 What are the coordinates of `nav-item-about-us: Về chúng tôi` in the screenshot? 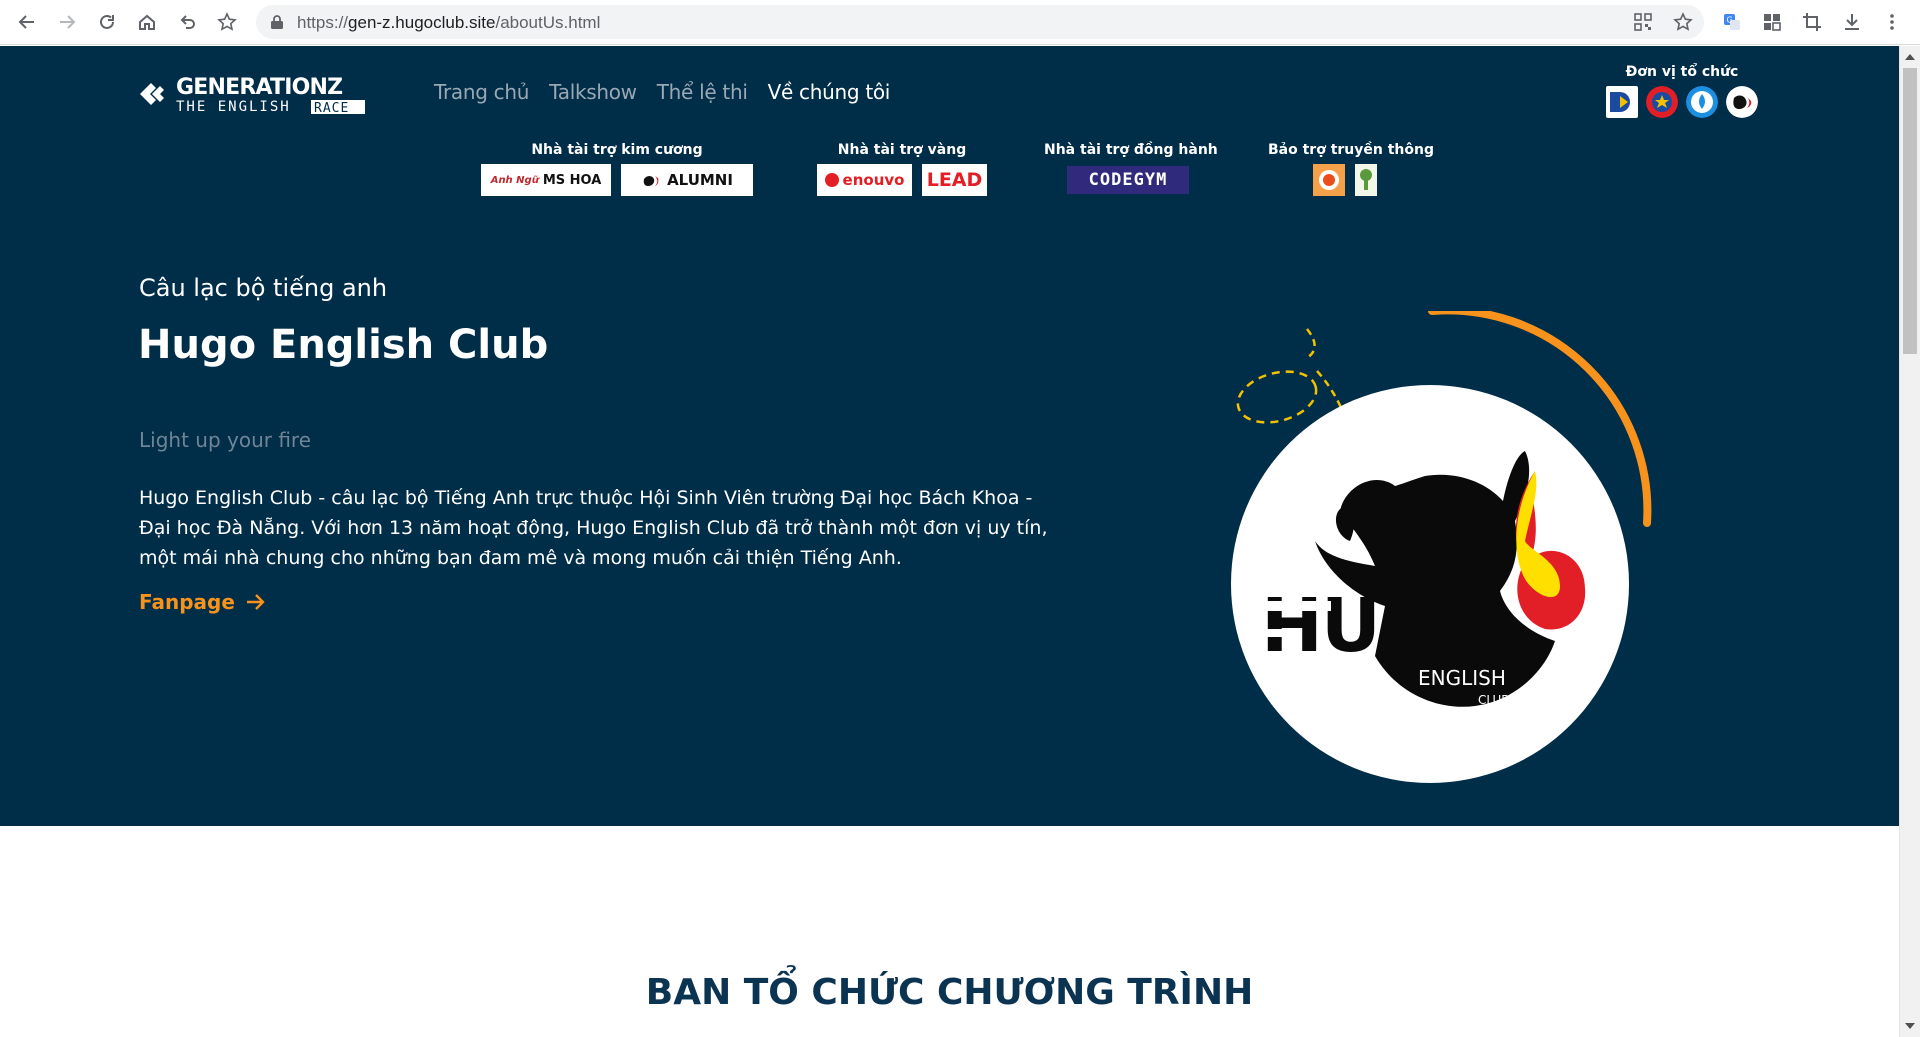 It's located at (829, 92).